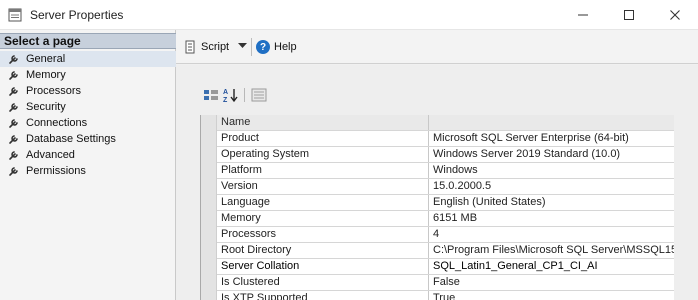 This screenshot has width=698, height=300. Describe the element at coordinates (88, 59) in the screenshot. I see `page-item-general: General` at that location.